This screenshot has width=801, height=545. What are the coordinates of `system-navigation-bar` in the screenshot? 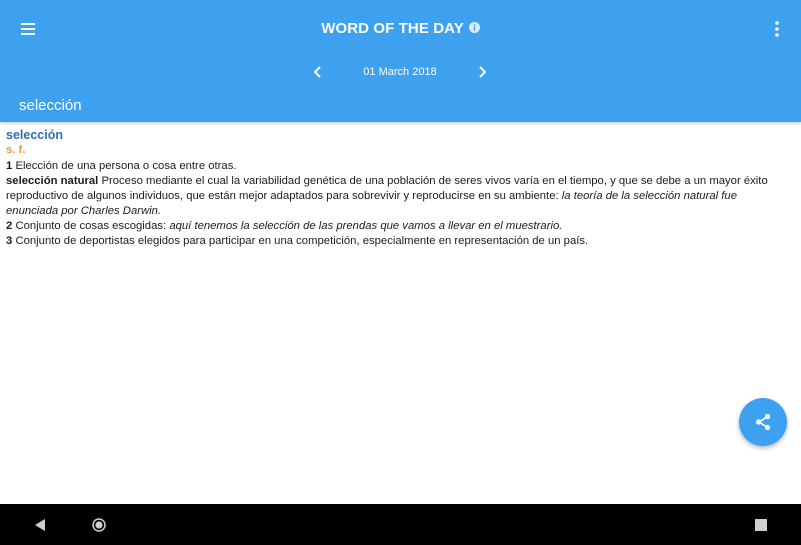 It's located at (400, 524).